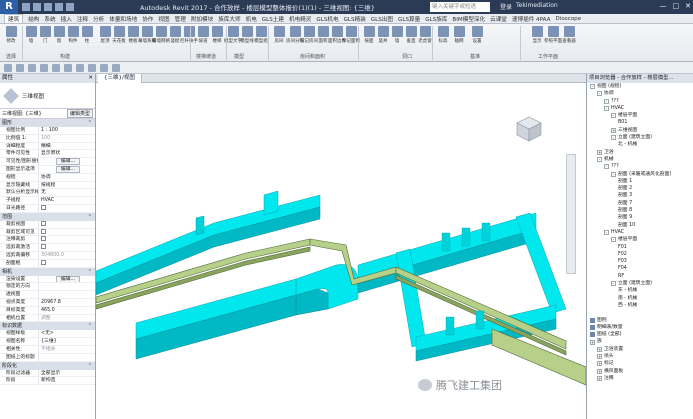  I want to click on ribbon-tab: GLS机电, so click(327, 19).